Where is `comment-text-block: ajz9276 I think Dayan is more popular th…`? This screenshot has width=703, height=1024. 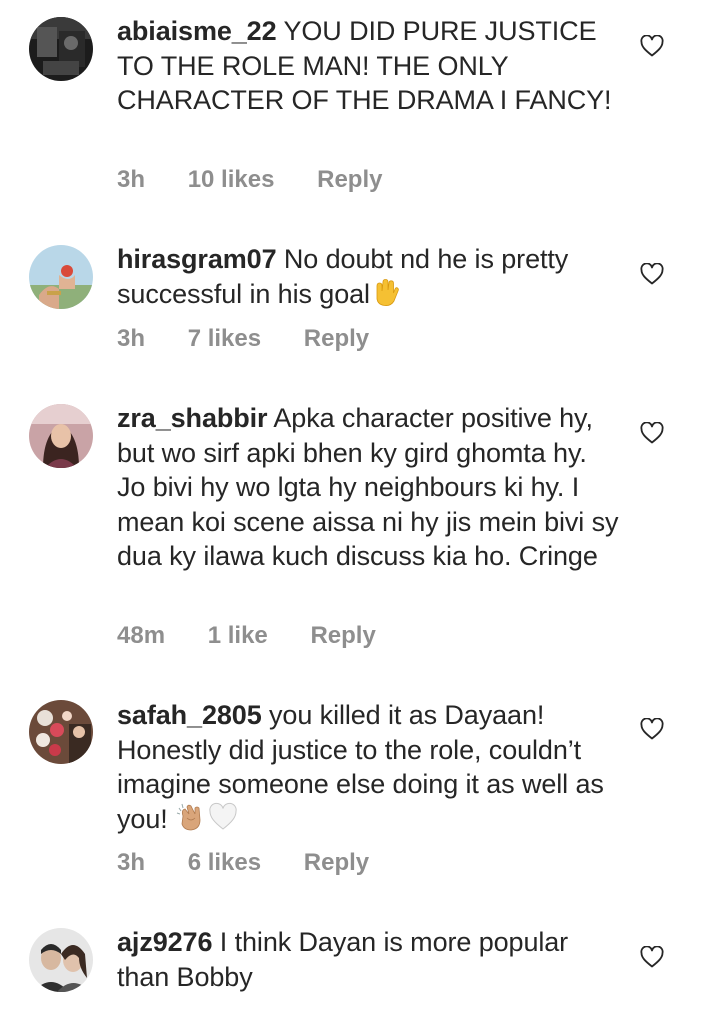
comment-text-block: ajz9276 I think Dayan is more popular th… is located at coordinates (369, 959).